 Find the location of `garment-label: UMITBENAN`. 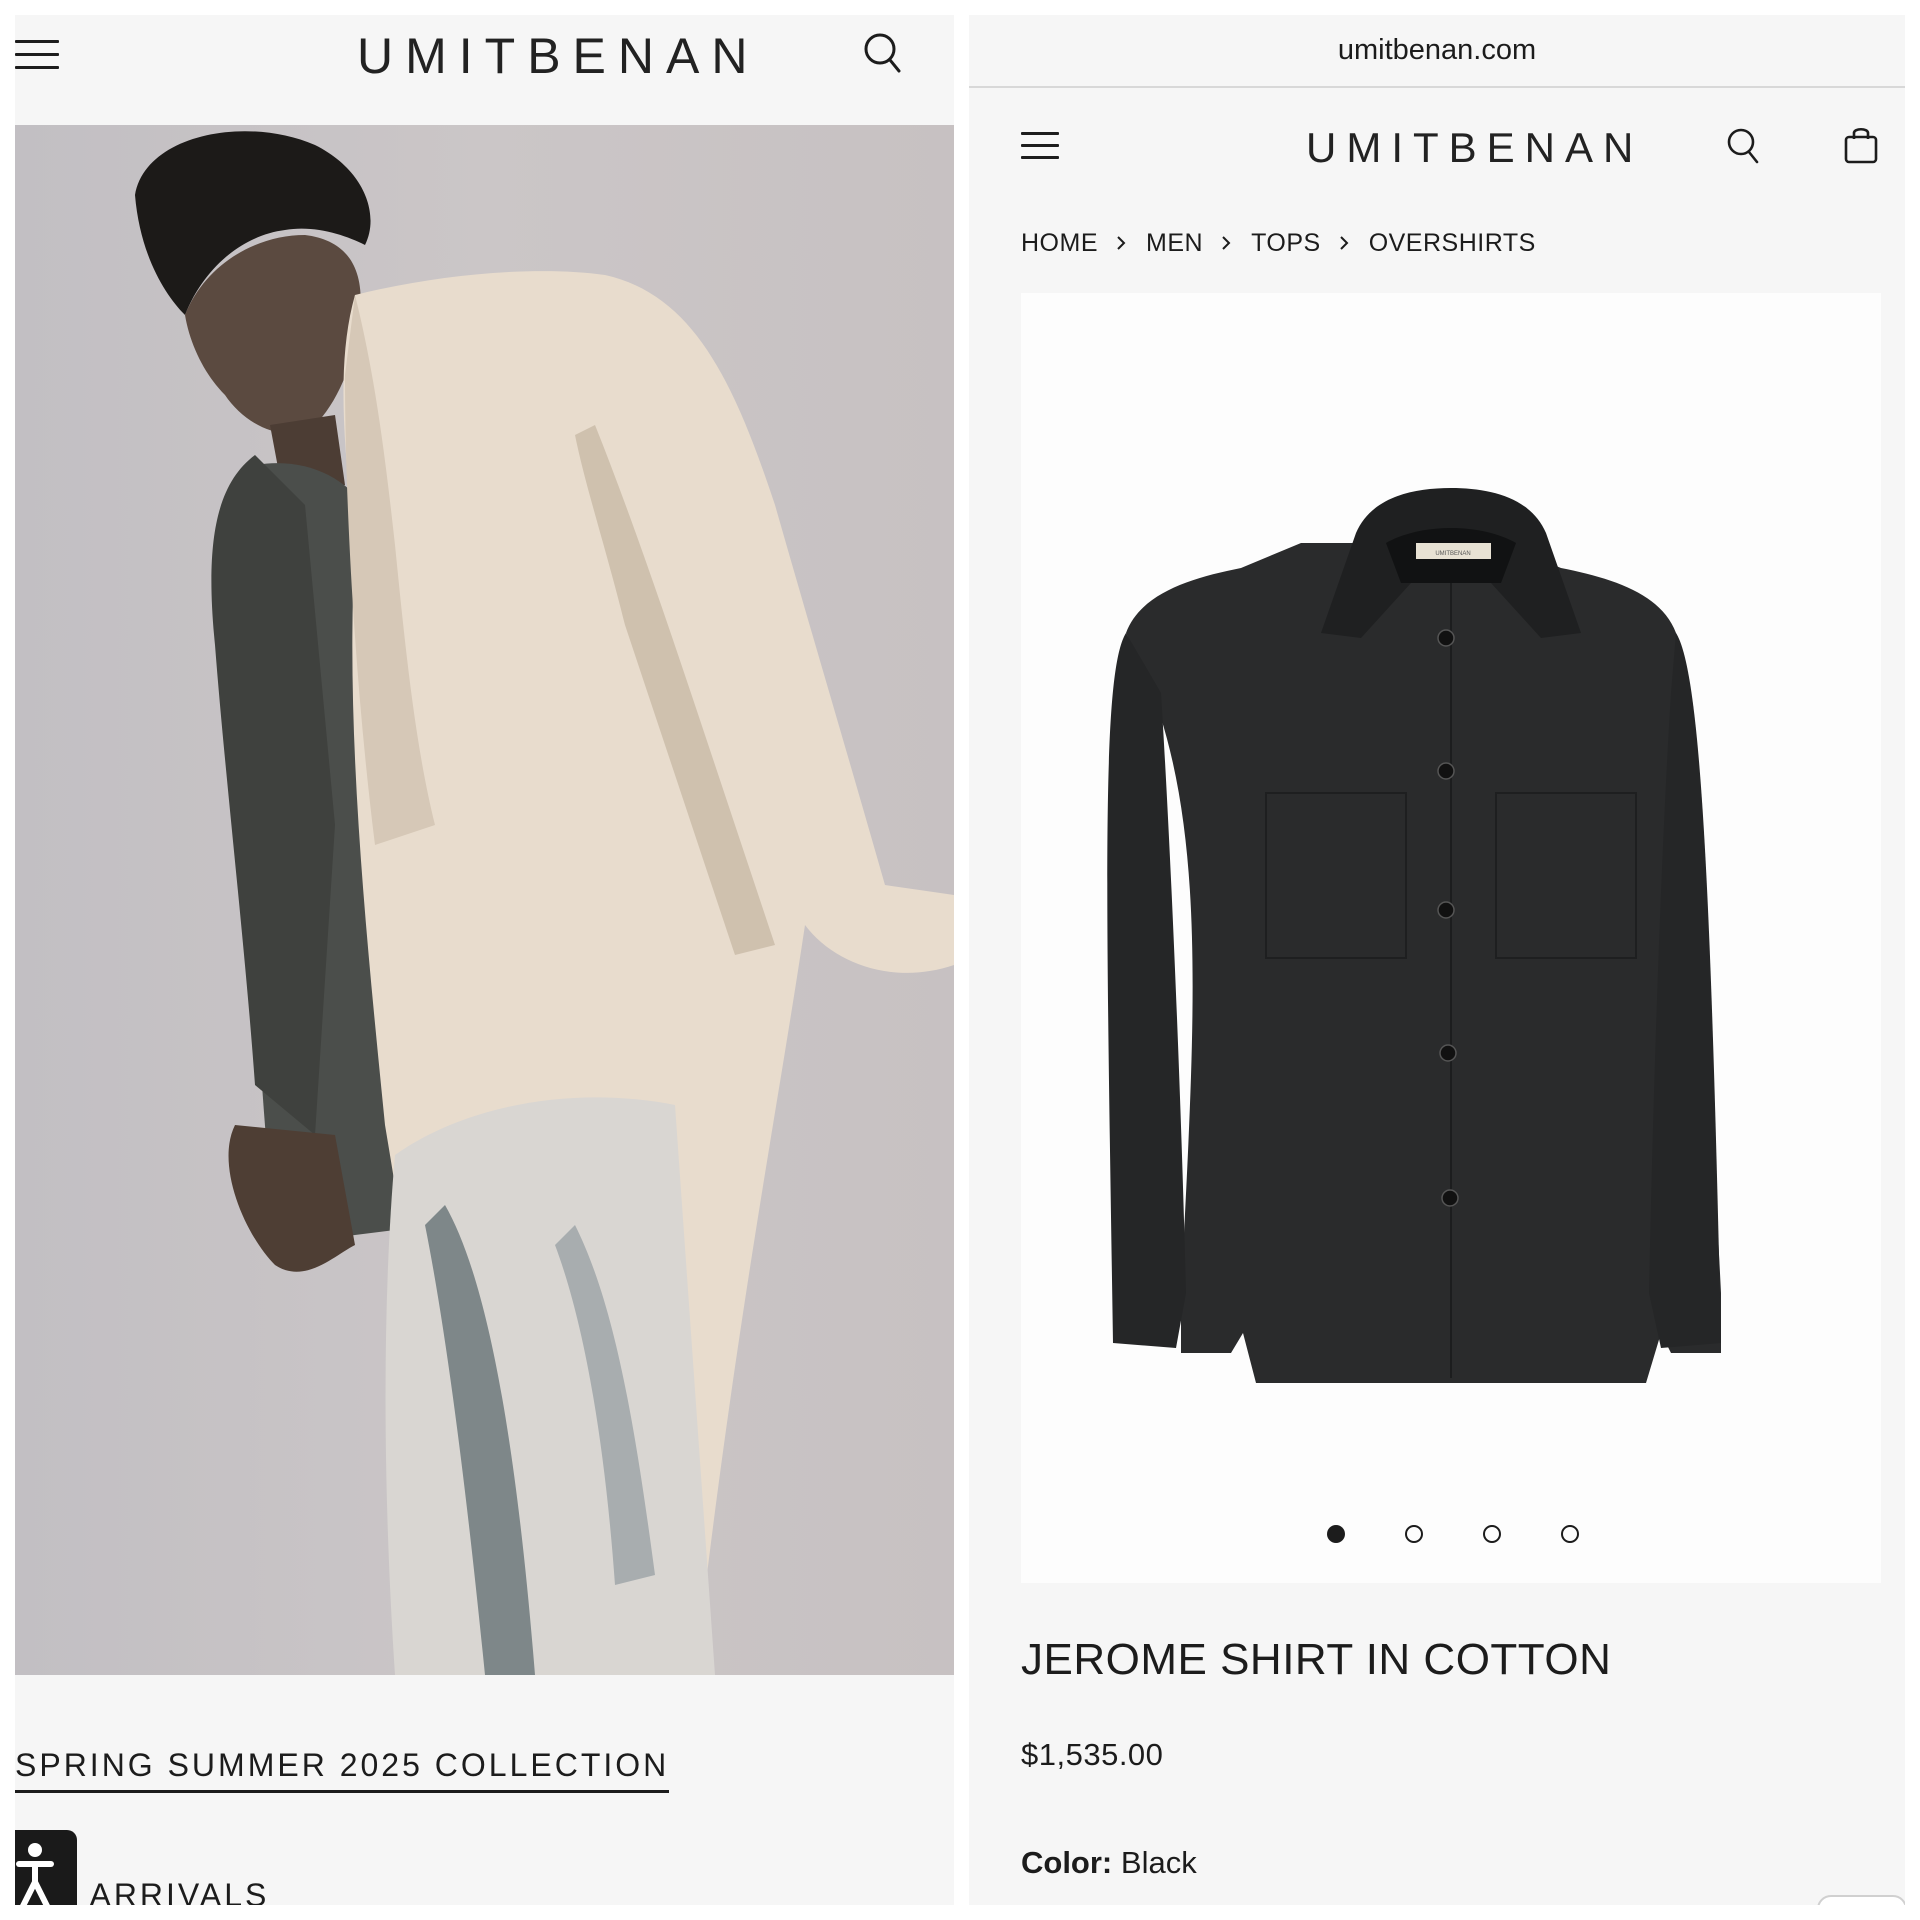

garment-label: UMITBENAN is located at coordinates (1452, 554).